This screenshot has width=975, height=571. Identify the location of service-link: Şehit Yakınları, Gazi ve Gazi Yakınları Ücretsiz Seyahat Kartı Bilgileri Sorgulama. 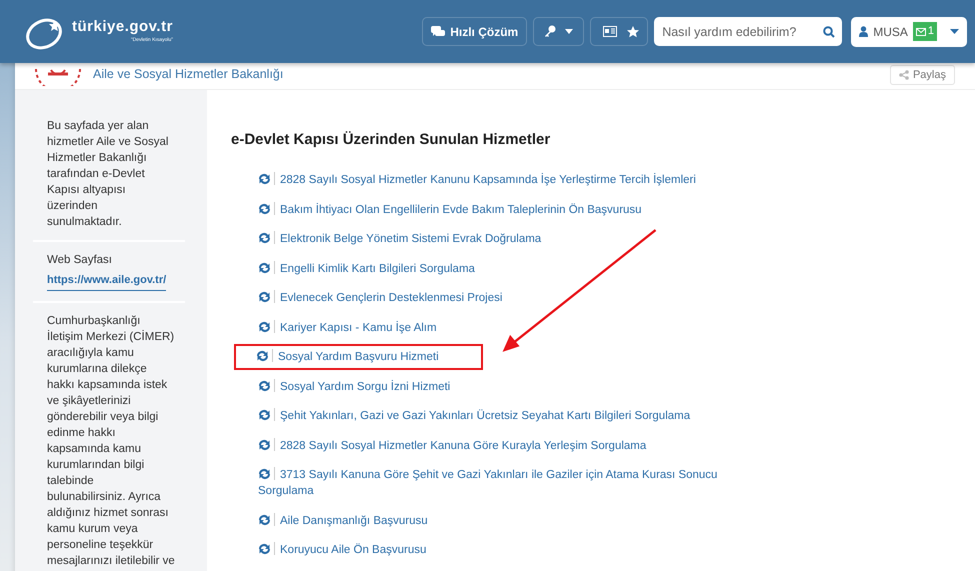
(493, 416).